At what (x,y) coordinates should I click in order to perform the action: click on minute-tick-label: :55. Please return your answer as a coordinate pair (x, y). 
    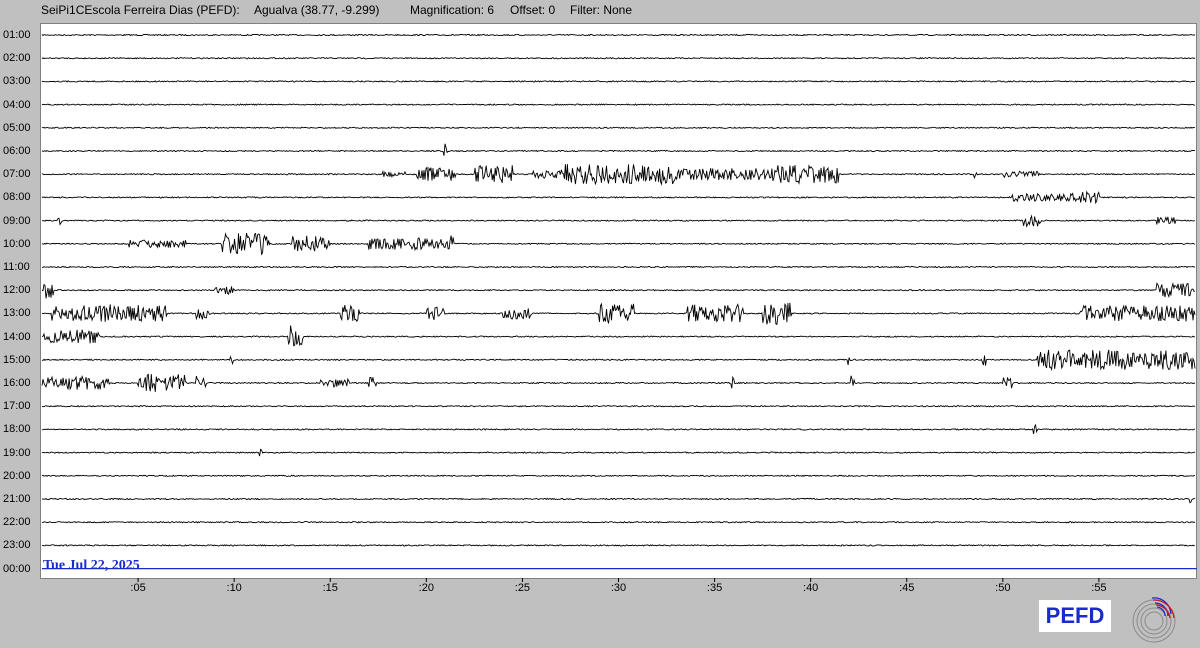
    Looking at the image, I should click on (1099, 588).